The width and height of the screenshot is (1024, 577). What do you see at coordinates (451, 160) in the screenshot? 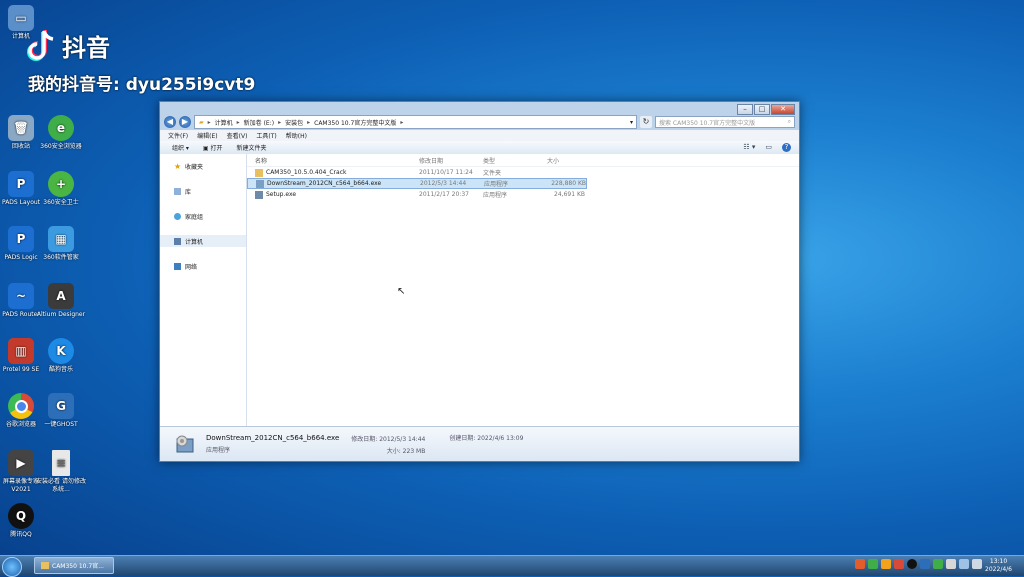
I see `column-date-modified: 修改日期` at bounding box center [451, 160].